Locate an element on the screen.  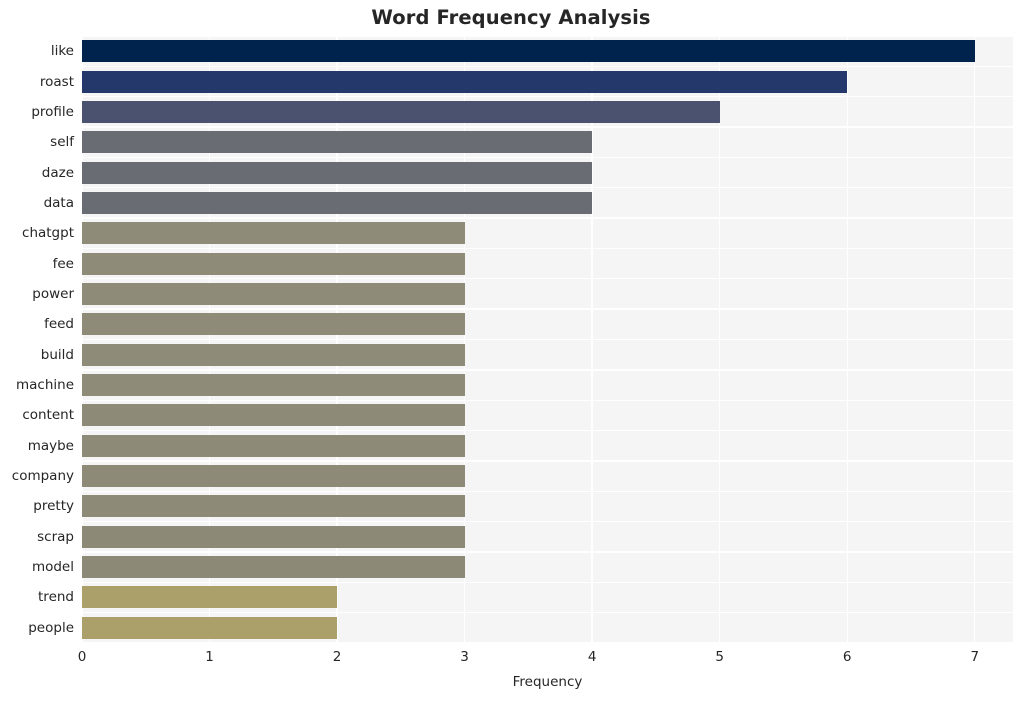
y-tick-label-roast: roast is located at coordinates (56, 81).